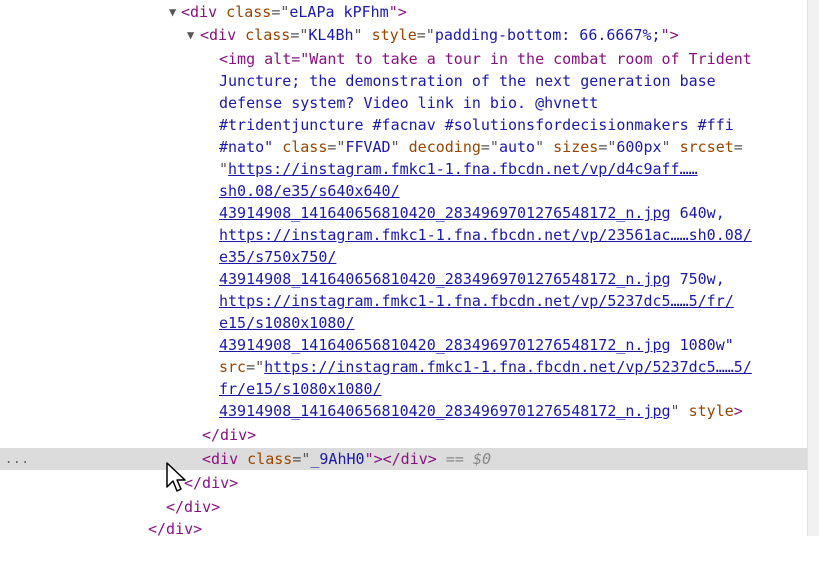 This screenshot has width=819, height=584. I want to click on dom-node-selected: ... <div class="_9AhH0"></div> == $0, so click(403, 459).